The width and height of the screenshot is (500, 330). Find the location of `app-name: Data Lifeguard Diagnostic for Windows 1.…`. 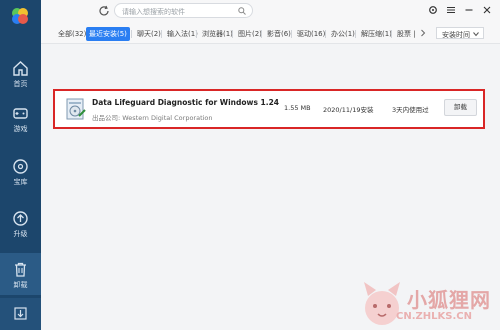

app-name: Data Lifeguard Diagnostic for Windows 1.… is located at coordinates (186, 102).